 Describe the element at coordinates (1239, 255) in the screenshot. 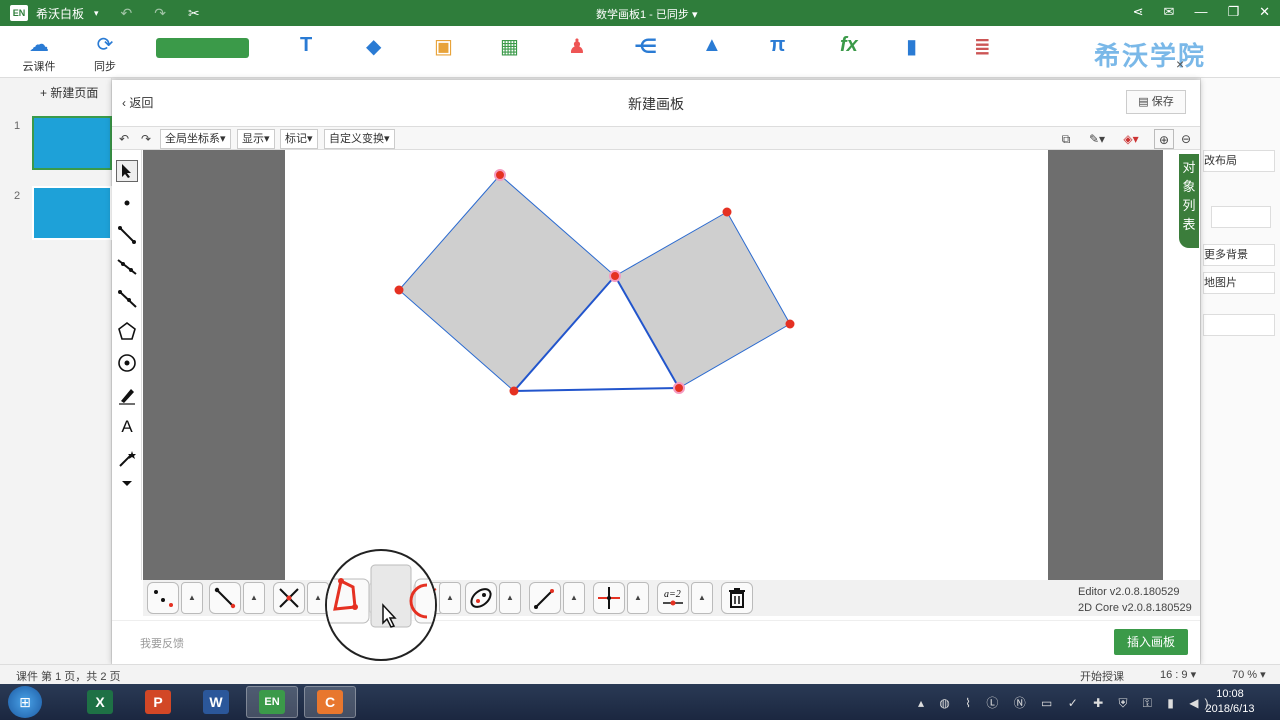

I see `more-backgrounds-button: 更多背景` at that location.